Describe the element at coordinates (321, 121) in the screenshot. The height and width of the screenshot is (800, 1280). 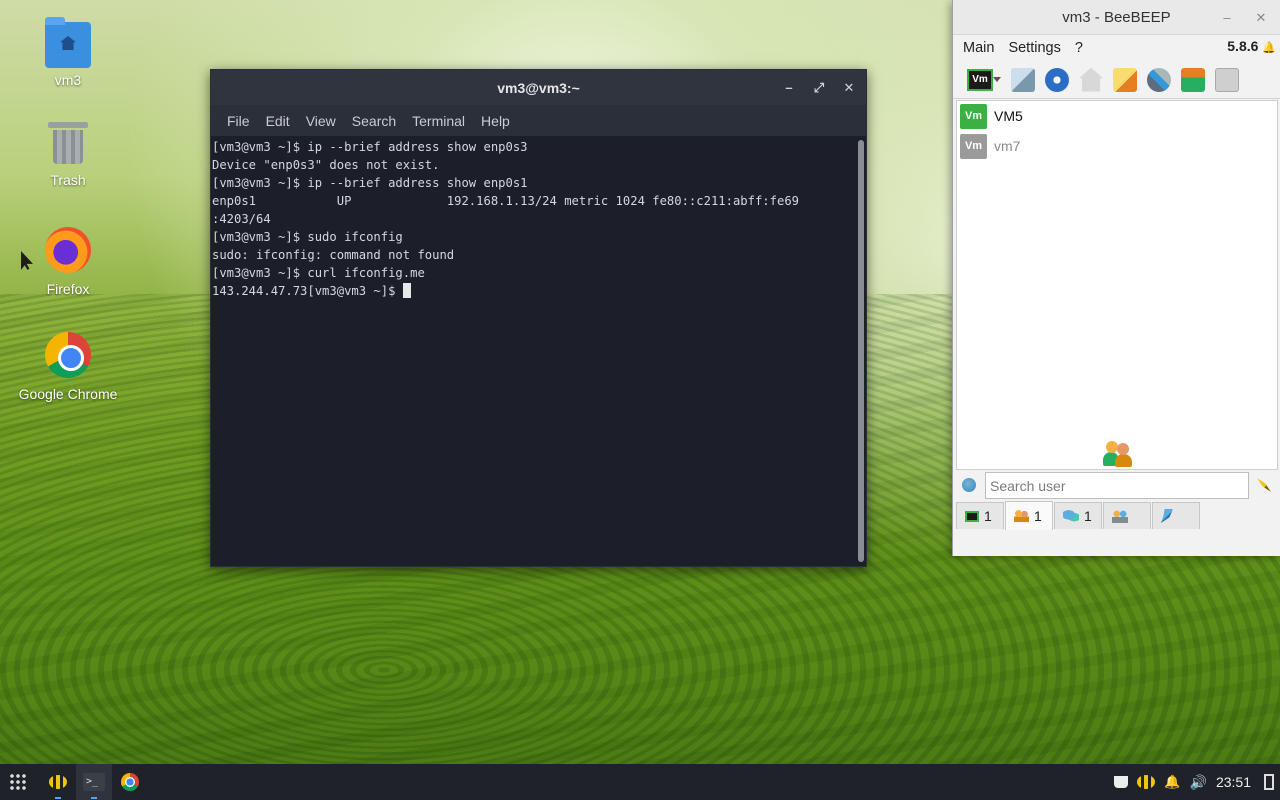
I see `menu-view: View` at that location.